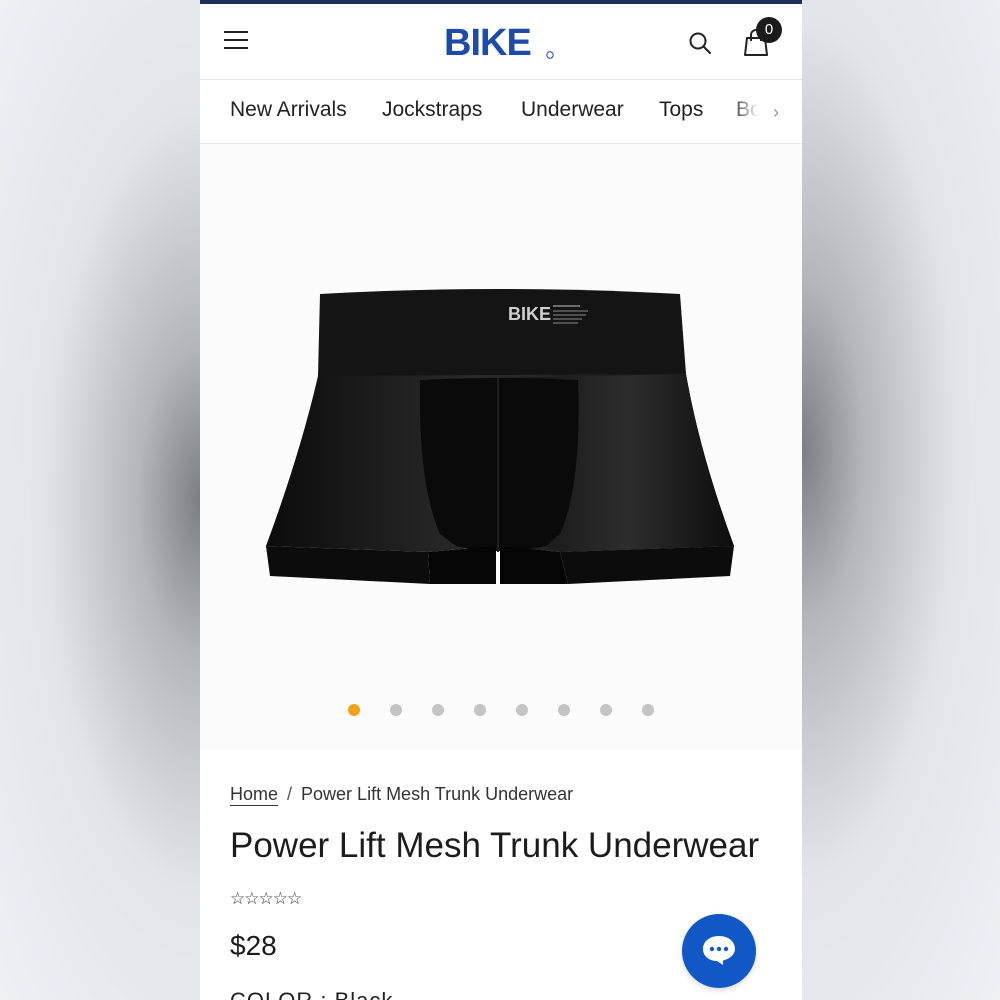 The height and width of the screenshot is (1000, 1000). I want to click on nav-item-jockstraps: Jockstraps, so click(432, 110).